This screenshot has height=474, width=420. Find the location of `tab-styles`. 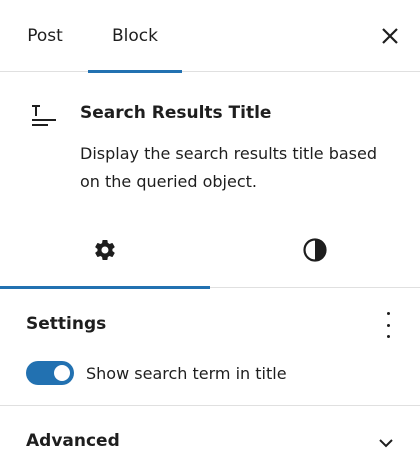

tab-styles is located at coordinates (315, 250).